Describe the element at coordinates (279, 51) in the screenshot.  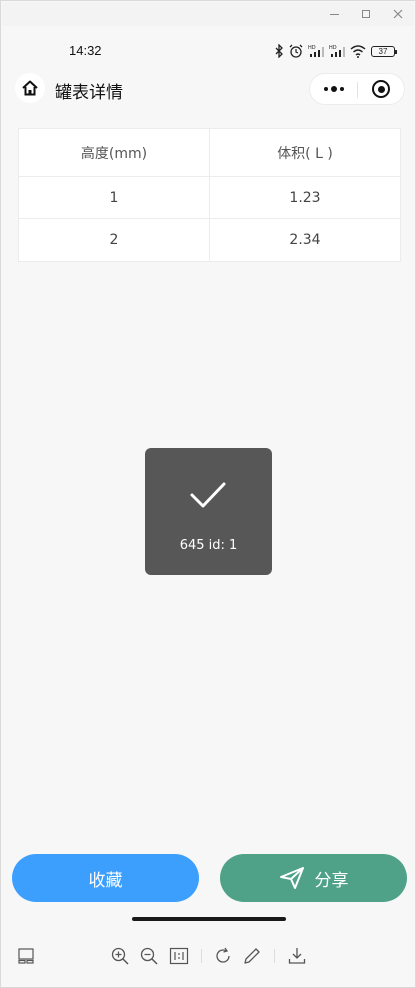
I see `bluetooth-icon` at that location.